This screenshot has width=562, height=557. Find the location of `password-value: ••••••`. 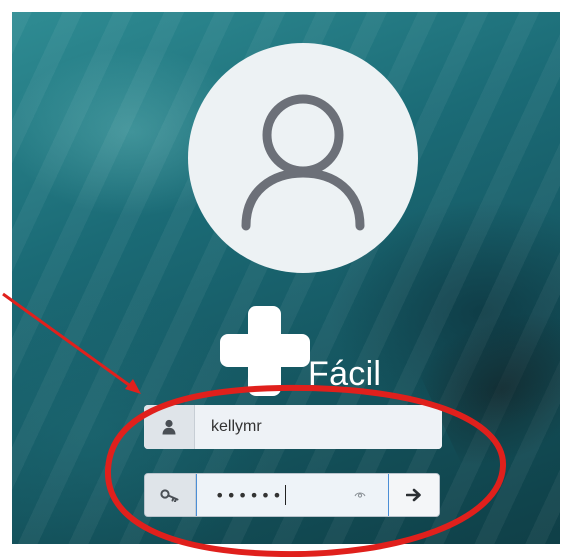

password-value: •••••• is located at coordinates (249, 495).